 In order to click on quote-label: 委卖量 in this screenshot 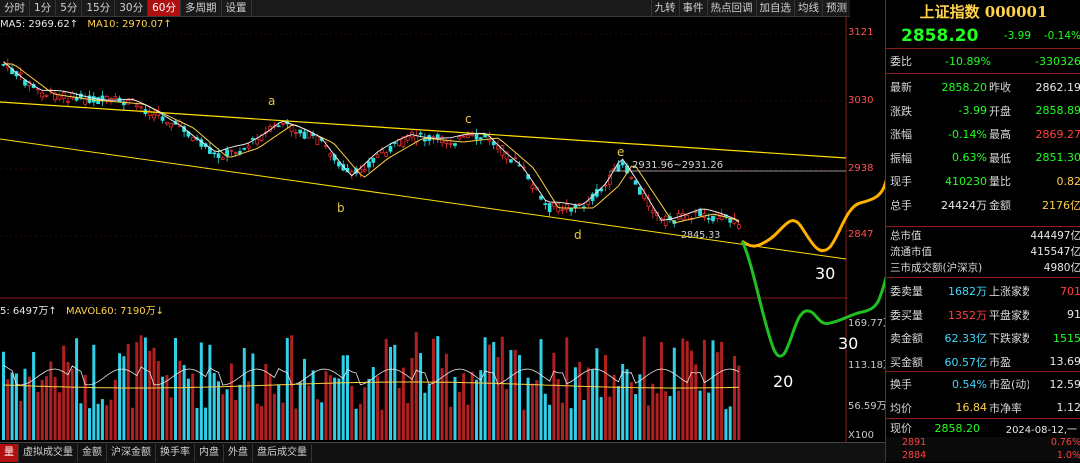, I will do `click(906, 291)`.